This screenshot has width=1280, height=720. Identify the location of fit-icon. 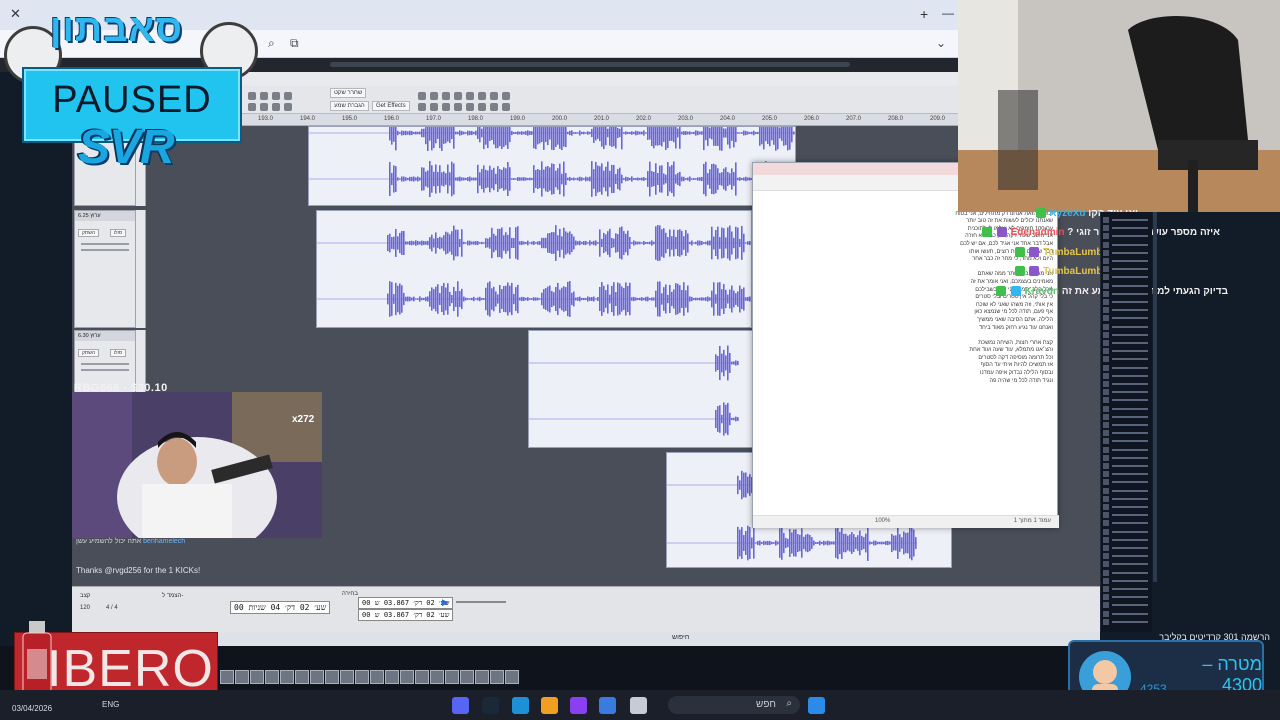
(276, 96).